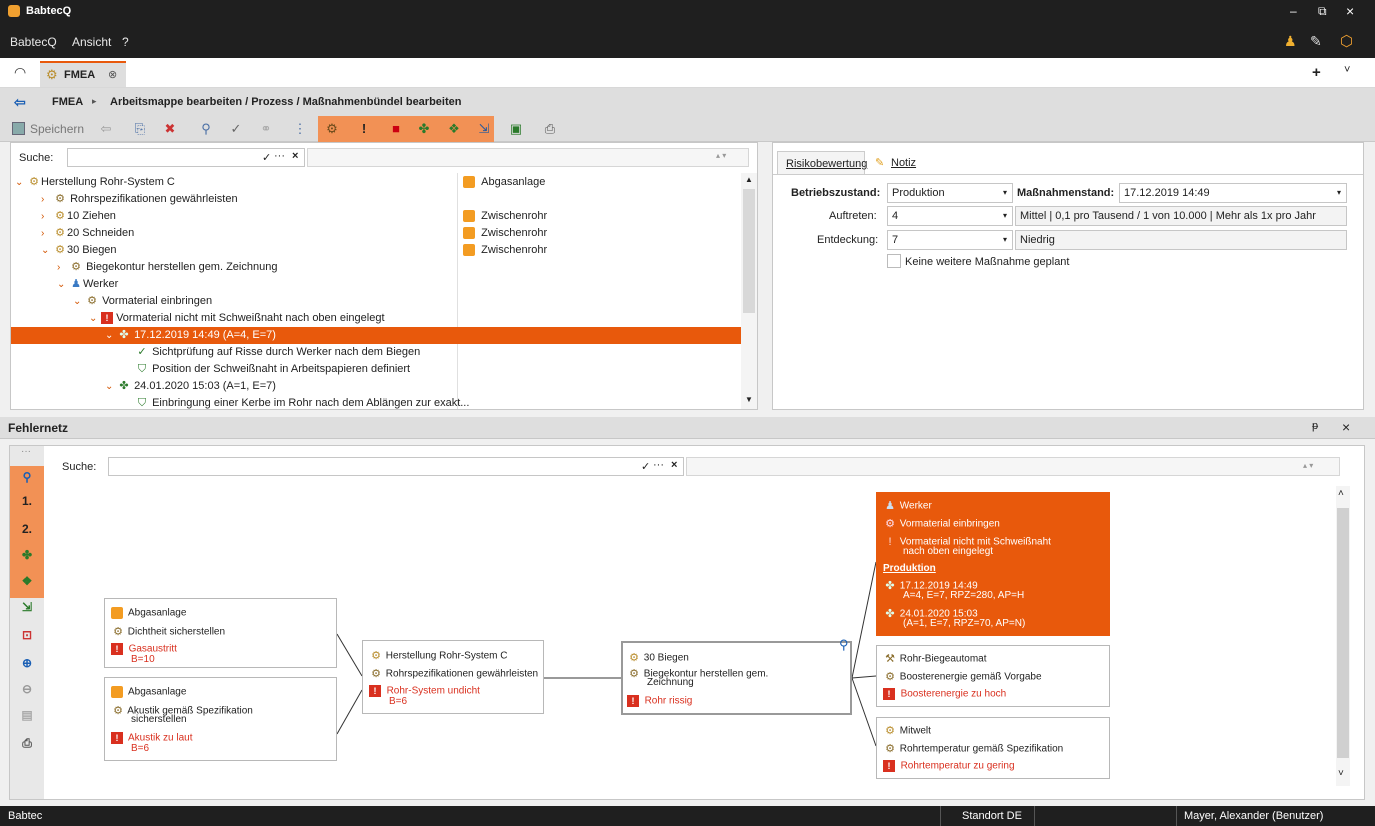 This screenshot has height=826, width=1375. I want to click on clear-icon: ×, so click(295, 156).